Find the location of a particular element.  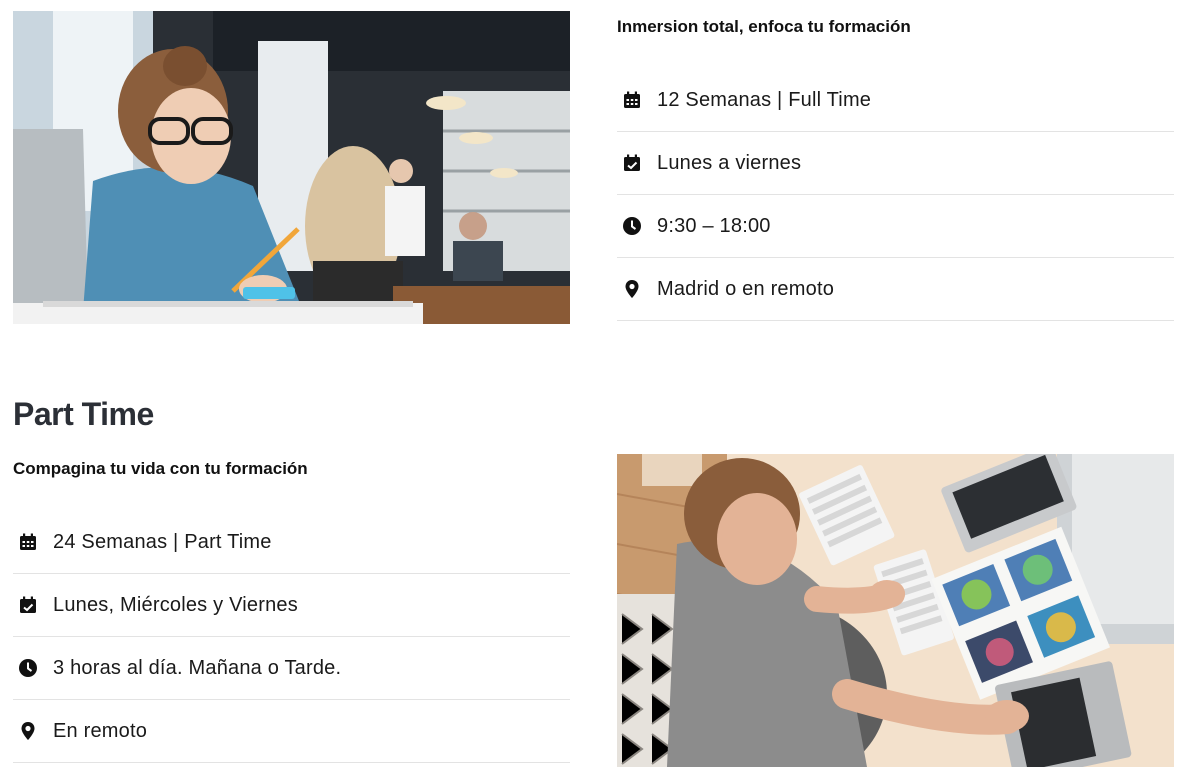

list-item: Lunes a viernes is located at coordinates (895, 163).